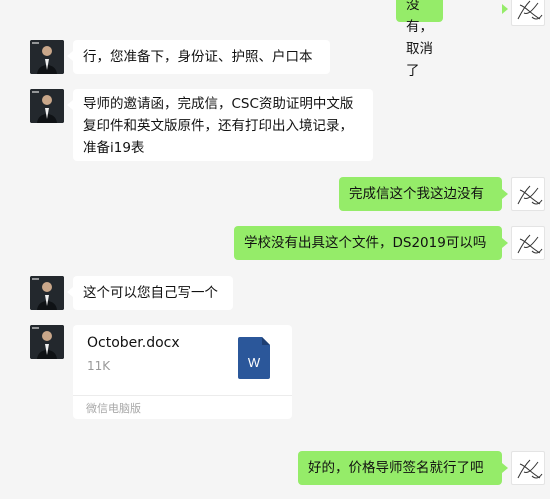 This screenshot has height=499, width=550. What do you see at coordinates (198, 57) in the screenshot?
I see `message-text: 行，您准备下，身份证、护照、户口本` at bounding box center [198, 57].